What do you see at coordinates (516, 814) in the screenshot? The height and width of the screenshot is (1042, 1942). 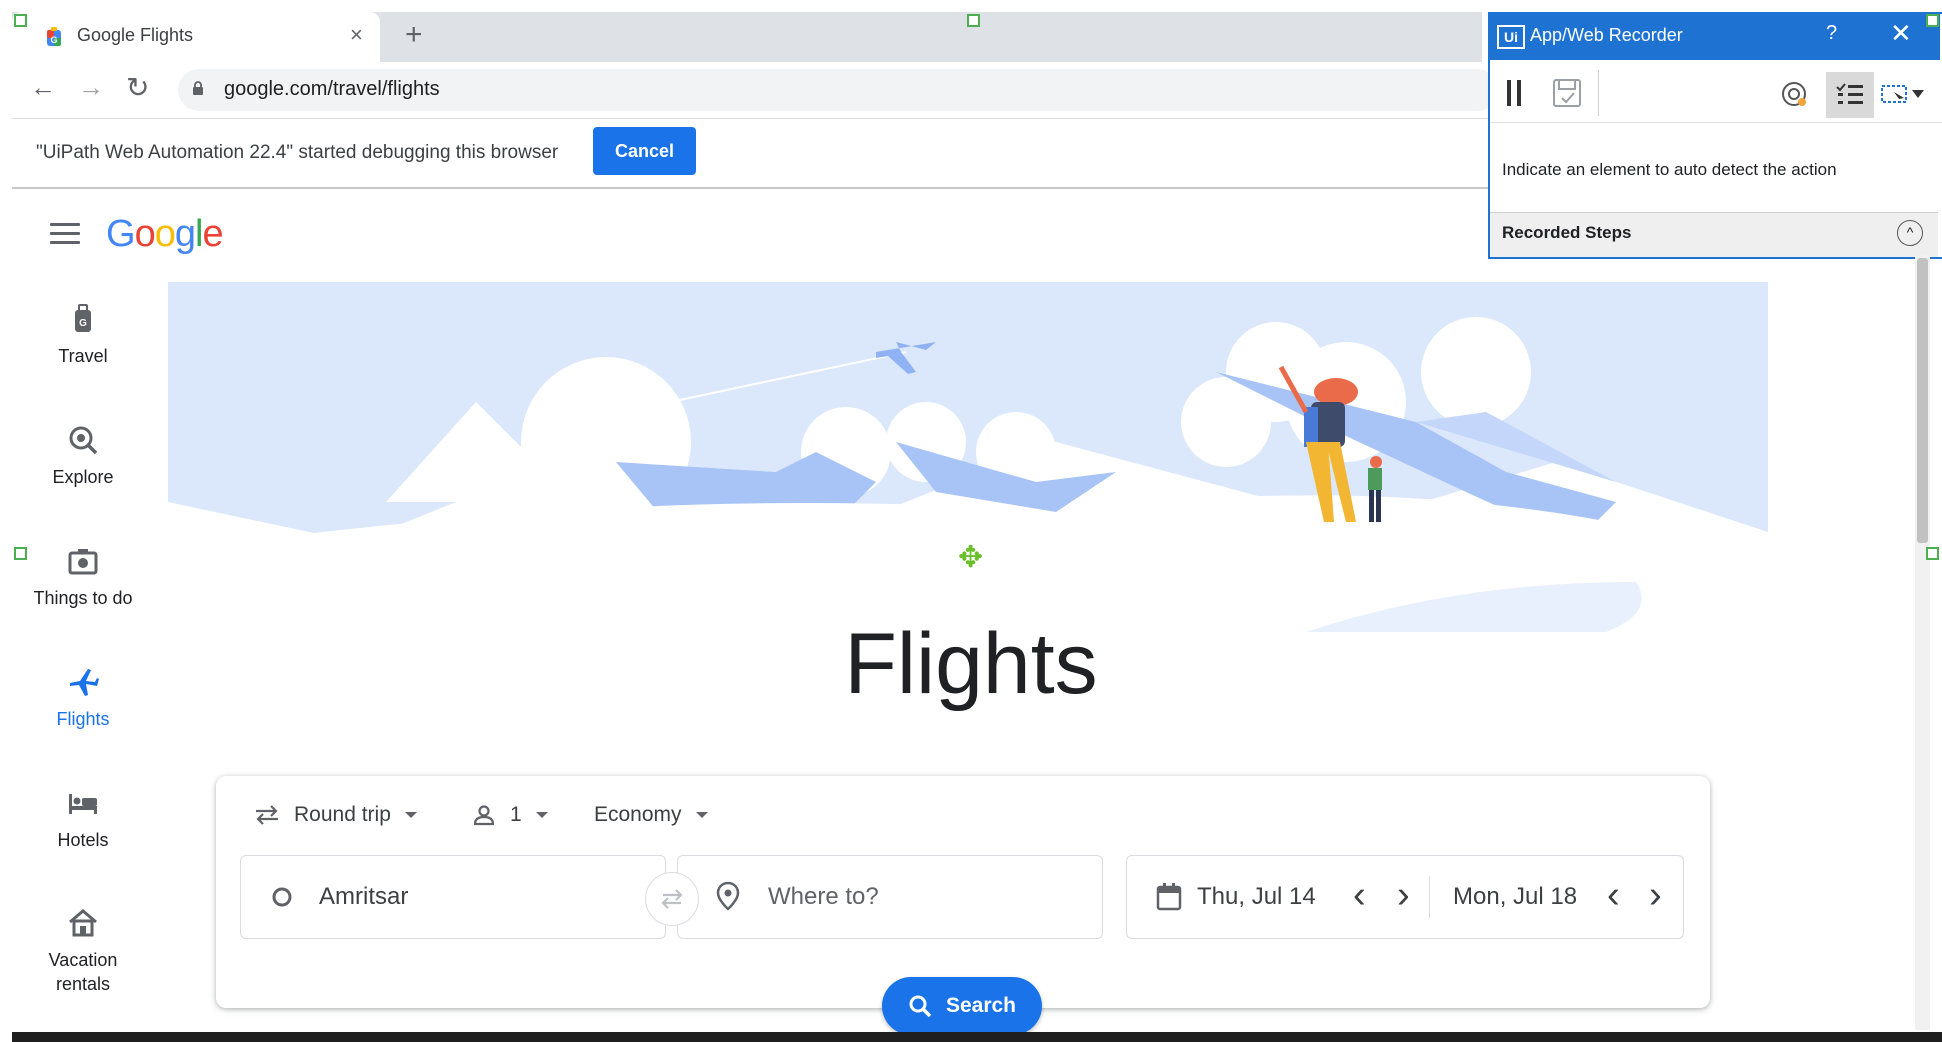 I see `passenger-count: 1` at bounding box center [516, 814].